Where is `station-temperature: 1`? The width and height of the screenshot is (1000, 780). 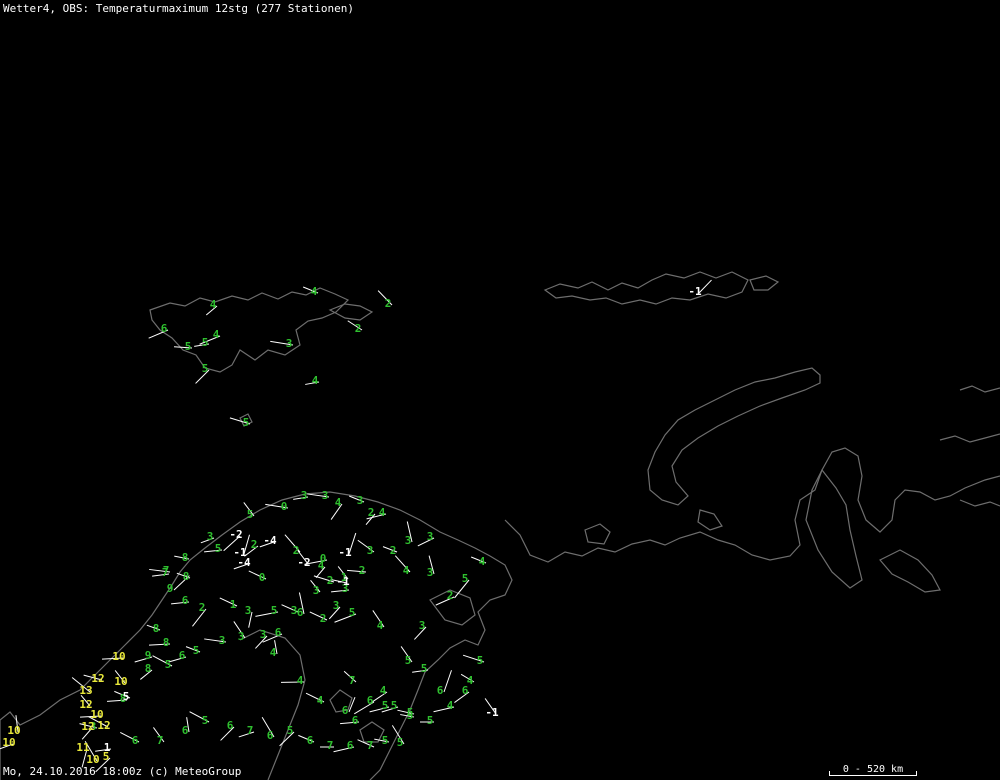
station-temperature: 1 is located at coordinates (233, 604).